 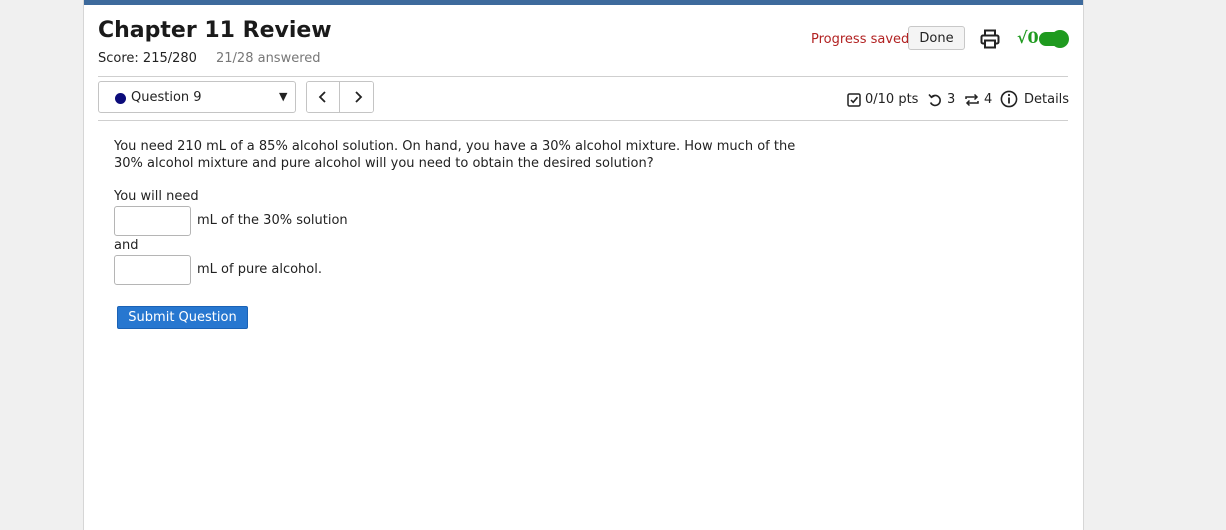 I want to click on chevron-right-icon, so click(x=358, y=97).